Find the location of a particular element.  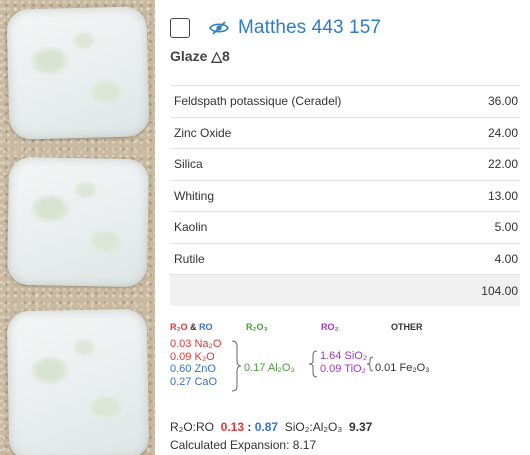

former-amount: 0.09 is located at coordinates (331, 368).